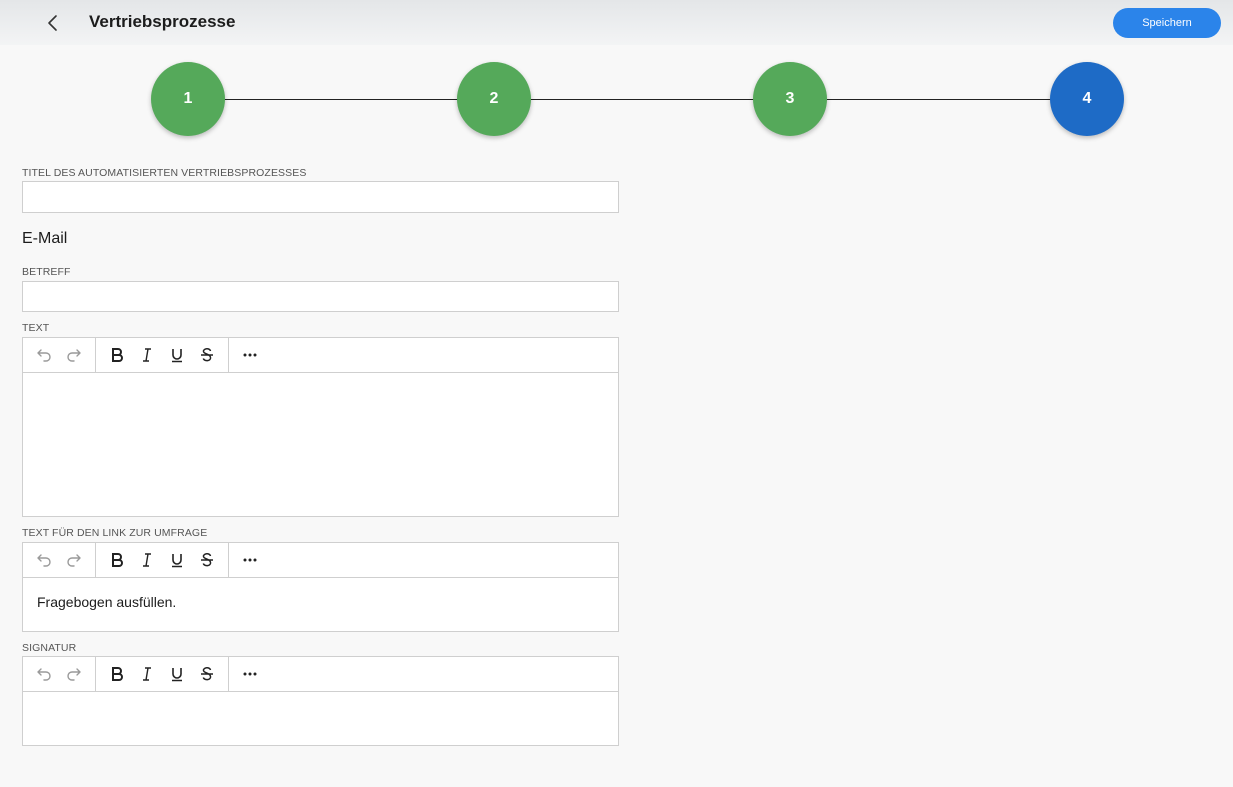 This screenshot has height=787, width=1233. Describe the element at coordinates (494, 99) in the screenshot. I see `step-2: 2` at that location.